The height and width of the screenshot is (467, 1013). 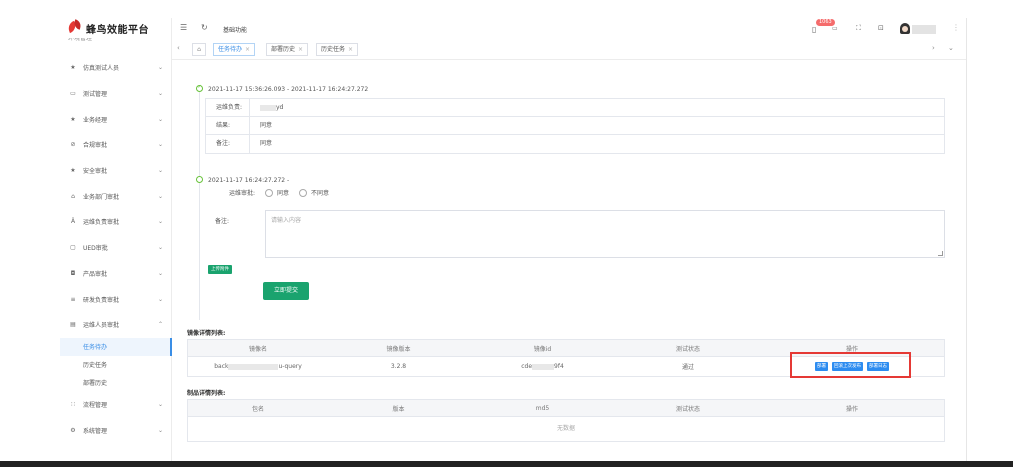 I want to click on artifact-table: 包名 版本 md5 测试状态 操作 无数据, so click(x=566, y=420).